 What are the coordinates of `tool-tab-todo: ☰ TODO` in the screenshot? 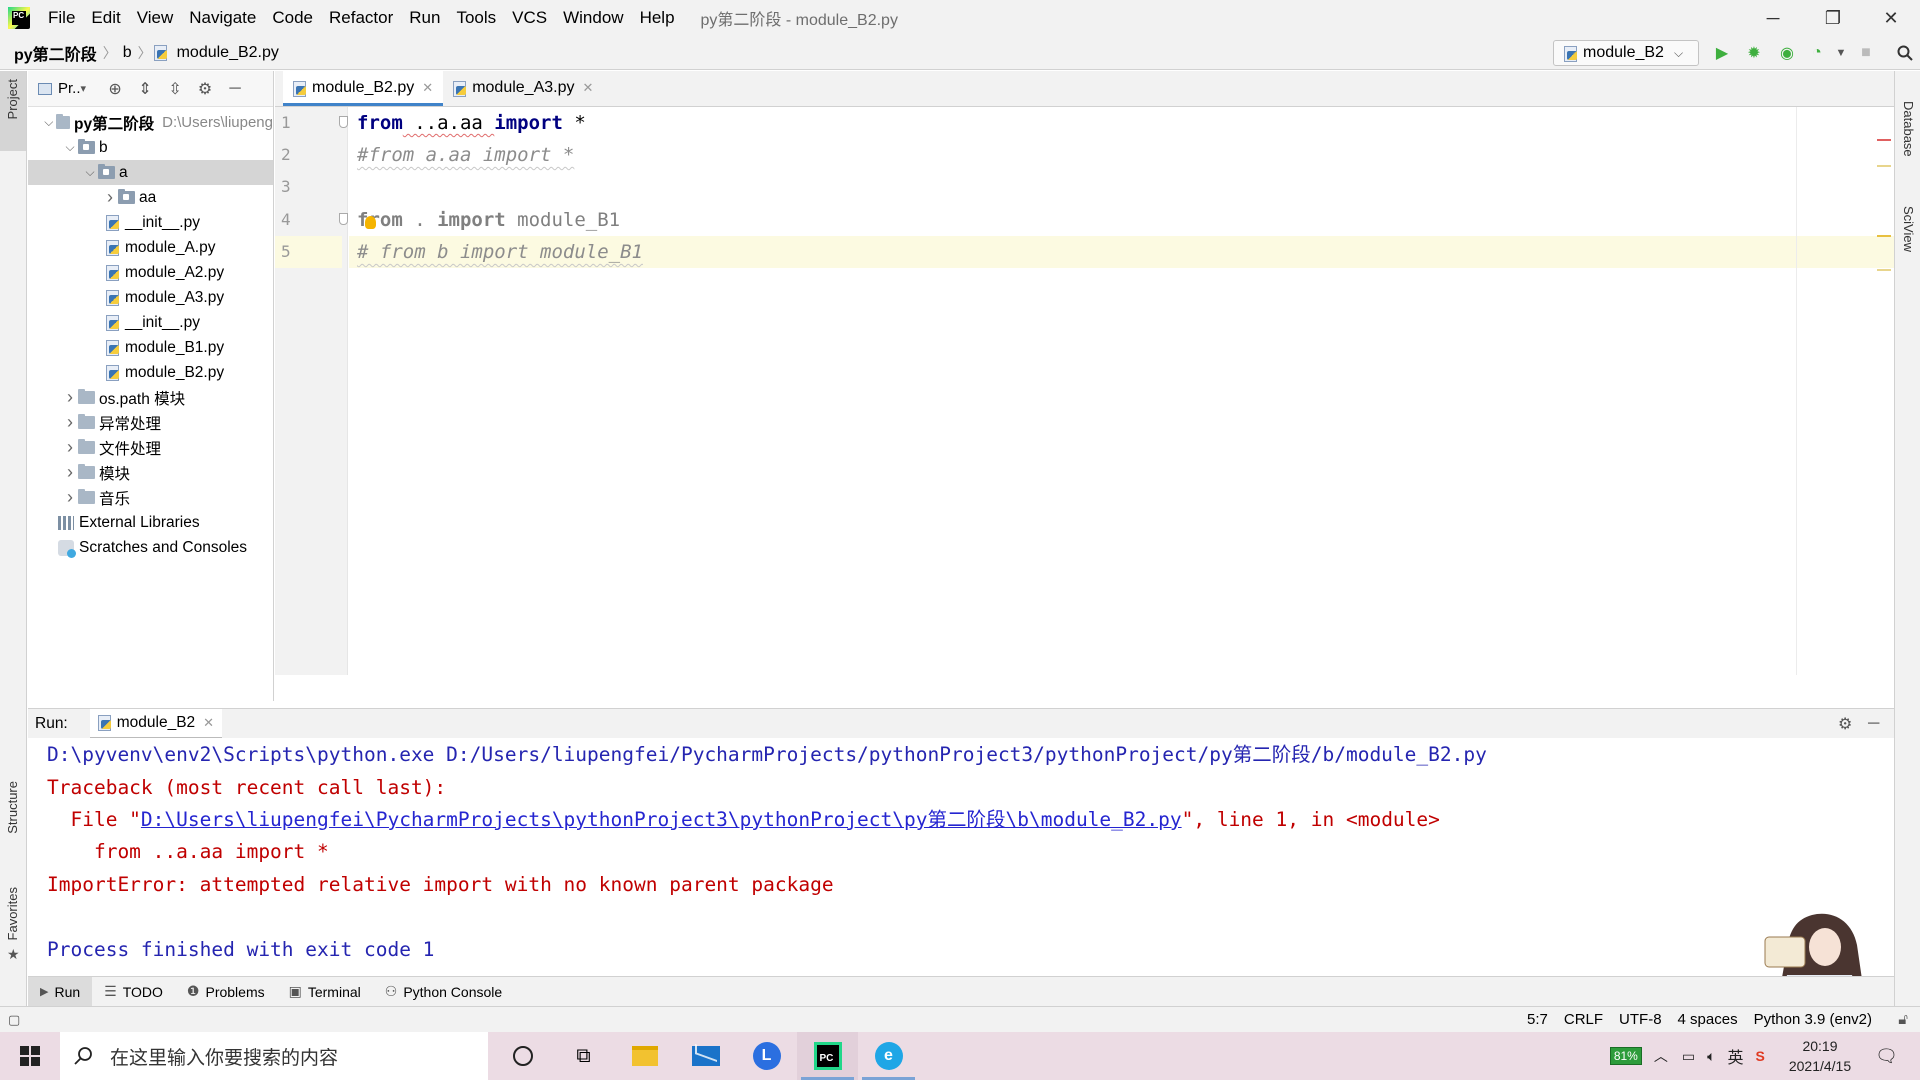 It's located at (133, 992).